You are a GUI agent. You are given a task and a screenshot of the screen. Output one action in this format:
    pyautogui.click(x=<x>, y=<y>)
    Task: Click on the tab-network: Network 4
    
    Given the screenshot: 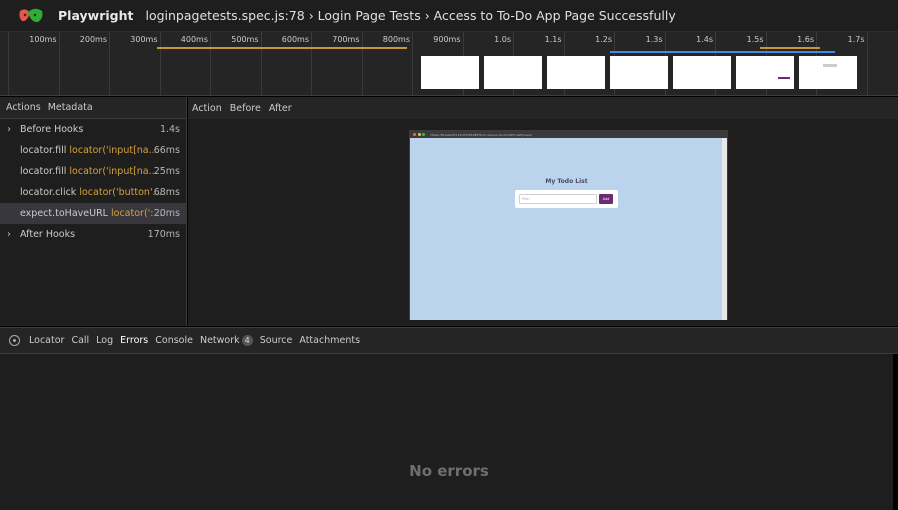 What is the action you would take?
    pyautogui.click(x=226, y=340)
    